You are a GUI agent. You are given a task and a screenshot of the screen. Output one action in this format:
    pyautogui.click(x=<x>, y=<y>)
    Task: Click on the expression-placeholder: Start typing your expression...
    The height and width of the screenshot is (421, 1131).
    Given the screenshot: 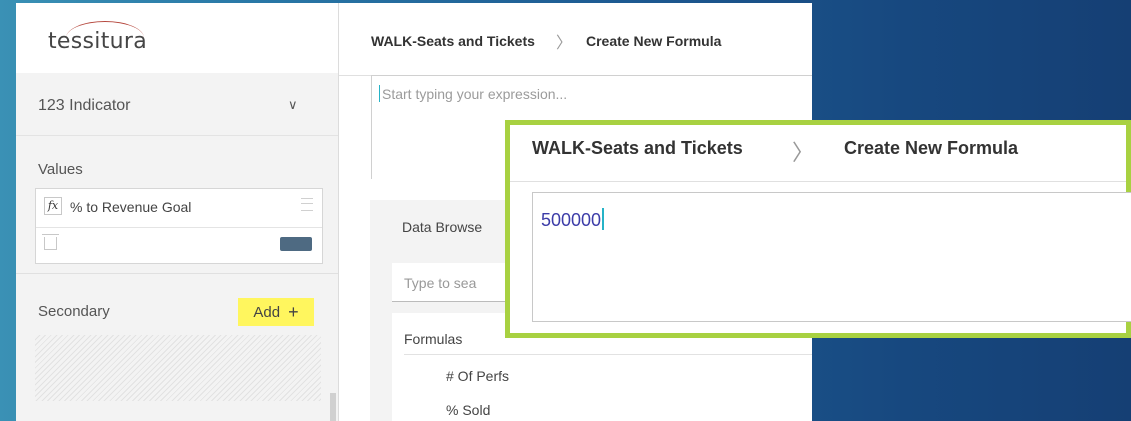 What is the action you would take?
    pyautogui.click(x=475, y=94)
    